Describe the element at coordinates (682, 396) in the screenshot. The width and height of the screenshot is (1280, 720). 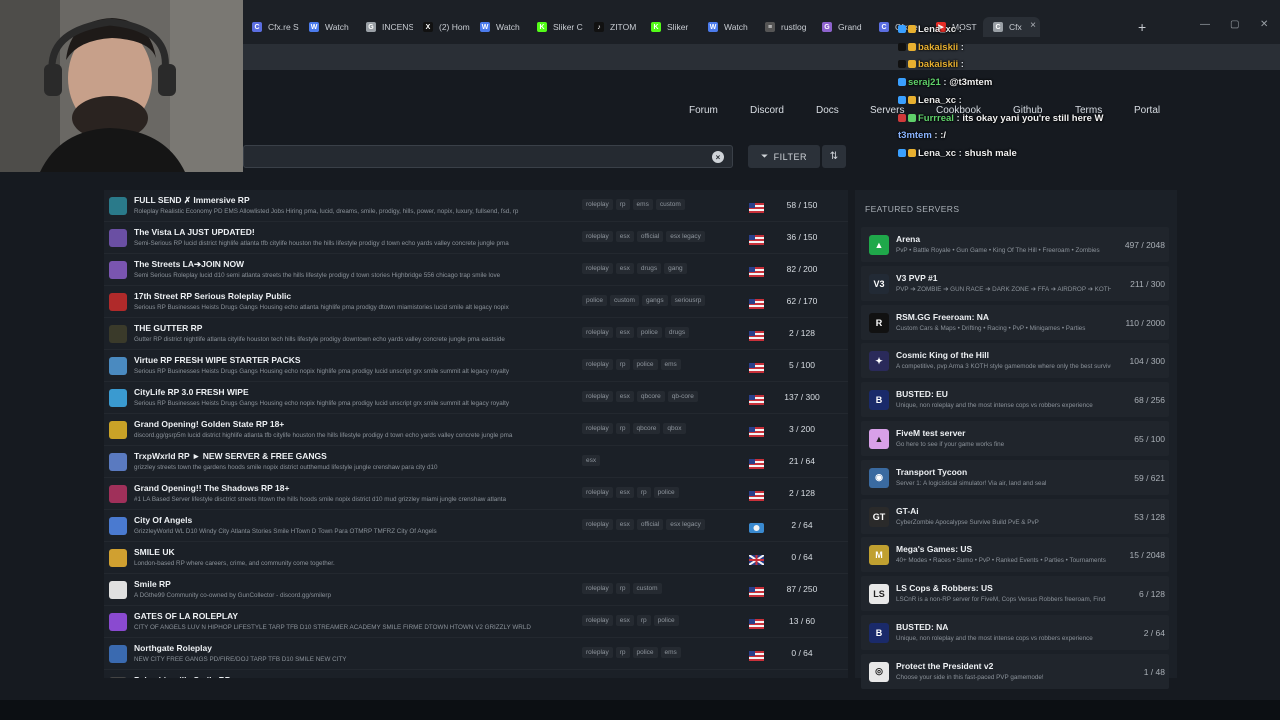
I see `server-tag: qb-core` at that location.